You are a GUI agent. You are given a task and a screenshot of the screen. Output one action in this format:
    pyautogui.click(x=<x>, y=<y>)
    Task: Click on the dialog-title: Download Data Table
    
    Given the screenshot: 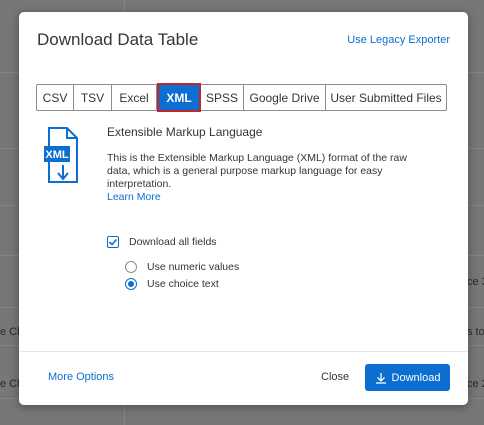 What is the action you would take?
    pyautogui.click(x=118, y=39)
    